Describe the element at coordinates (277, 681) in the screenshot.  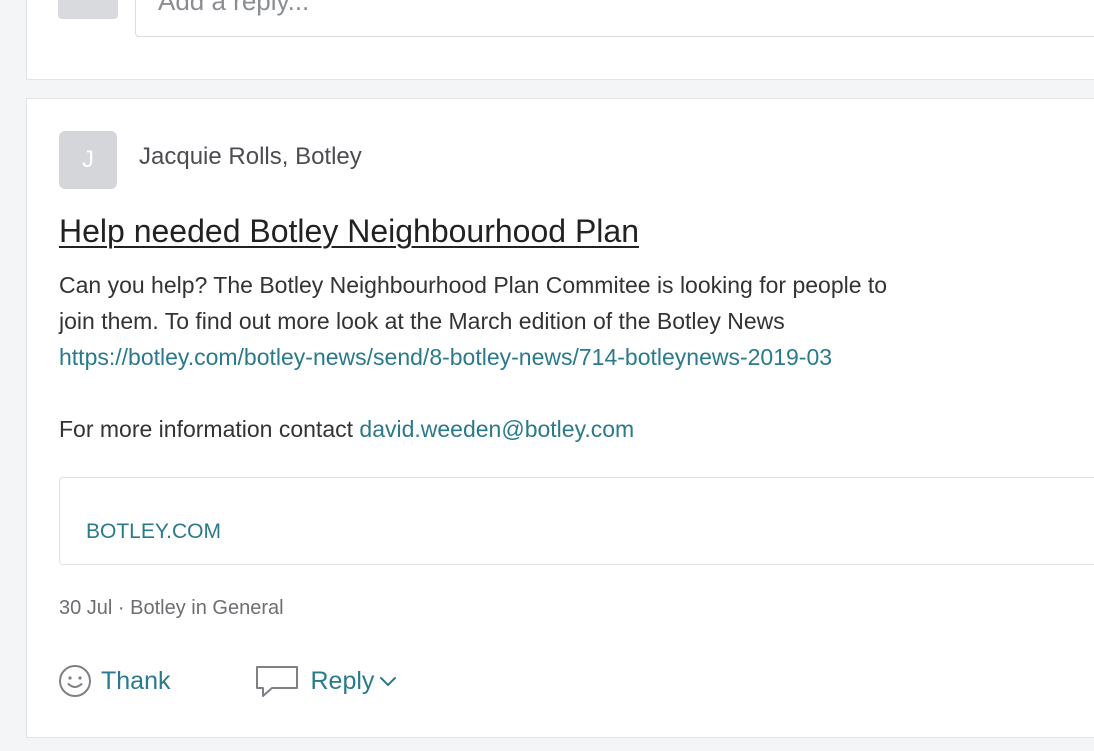
I see `speech-bubble-icon` at that location.